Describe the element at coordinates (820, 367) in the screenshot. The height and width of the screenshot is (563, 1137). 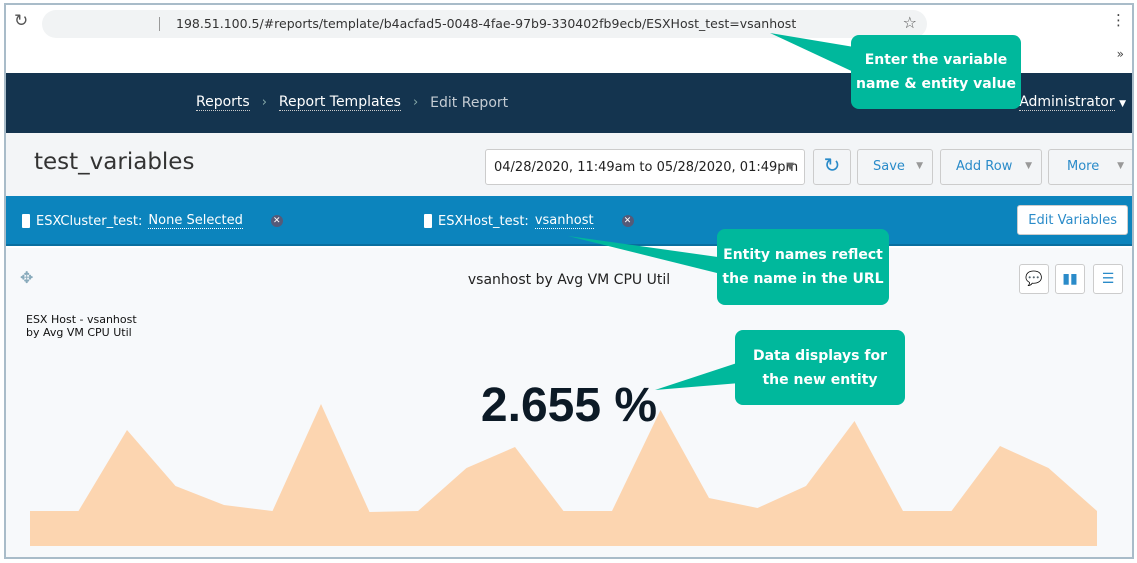
I see `callout-data: Data displays for the new entity` at that location.